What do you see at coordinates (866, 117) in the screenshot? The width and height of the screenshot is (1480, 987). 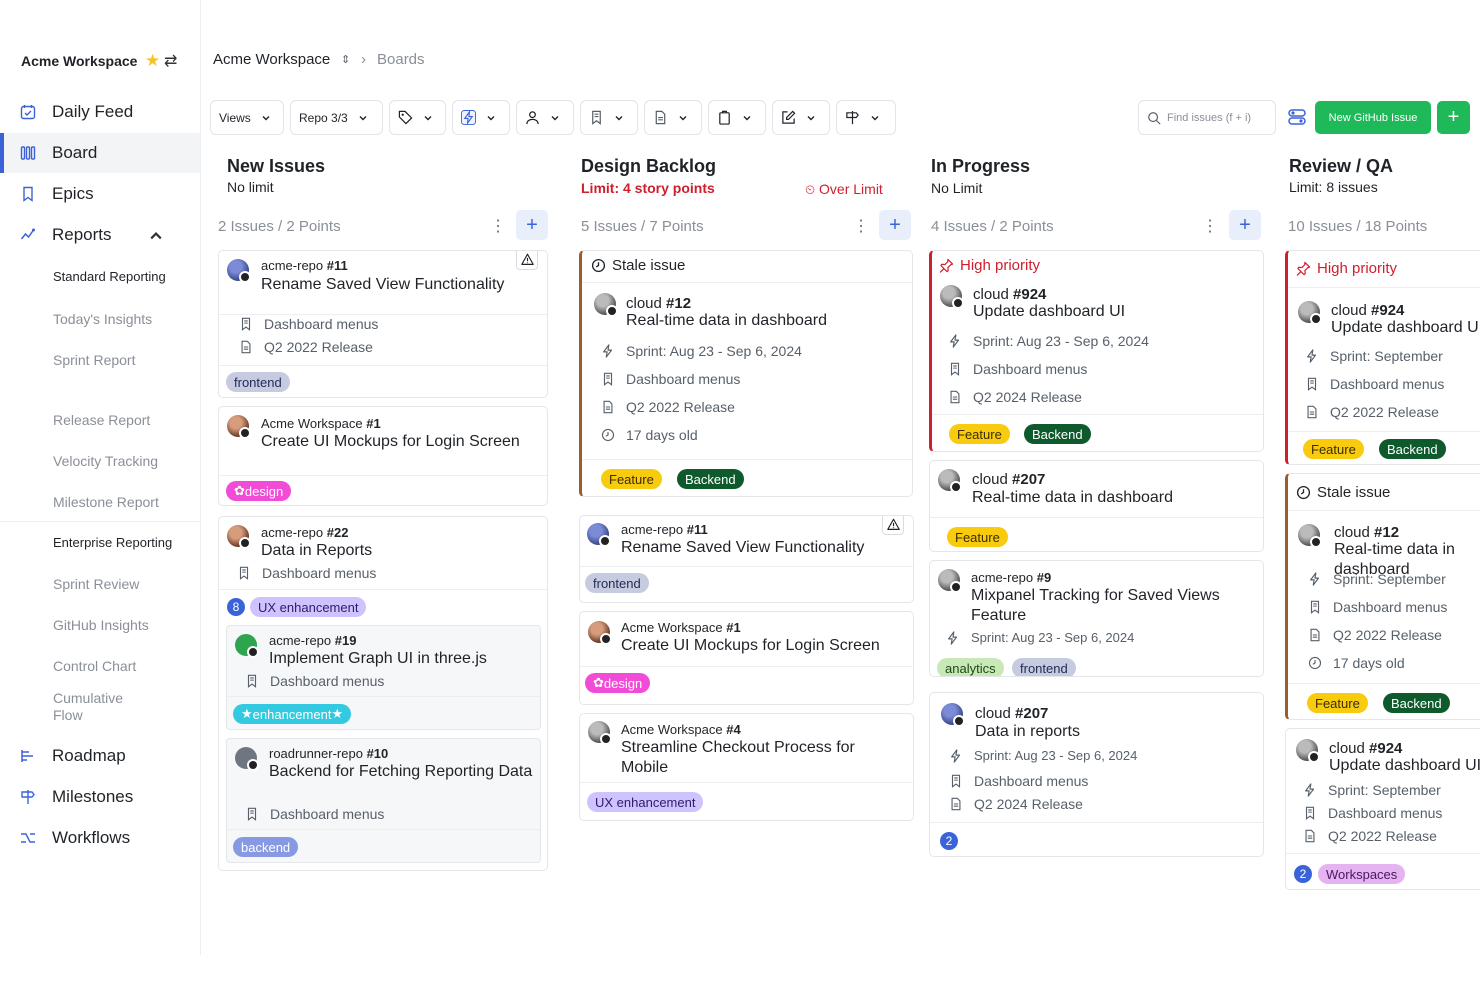 I see `milestone-filter` at bounding box center [866, 117].